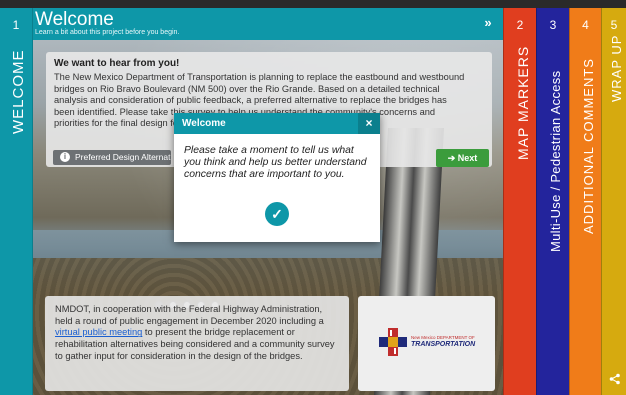 The height and width of the screenshot is (395, 626). Describe the element at coordinates (74, 19) in the screenshot. I see `page-title: Welcome` at that location.